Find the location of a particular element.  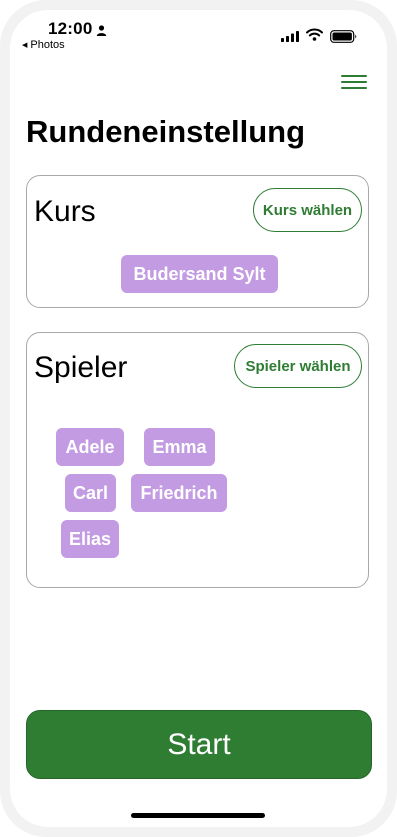

hamburger-menu-icon is located at coordinates (354, 82).